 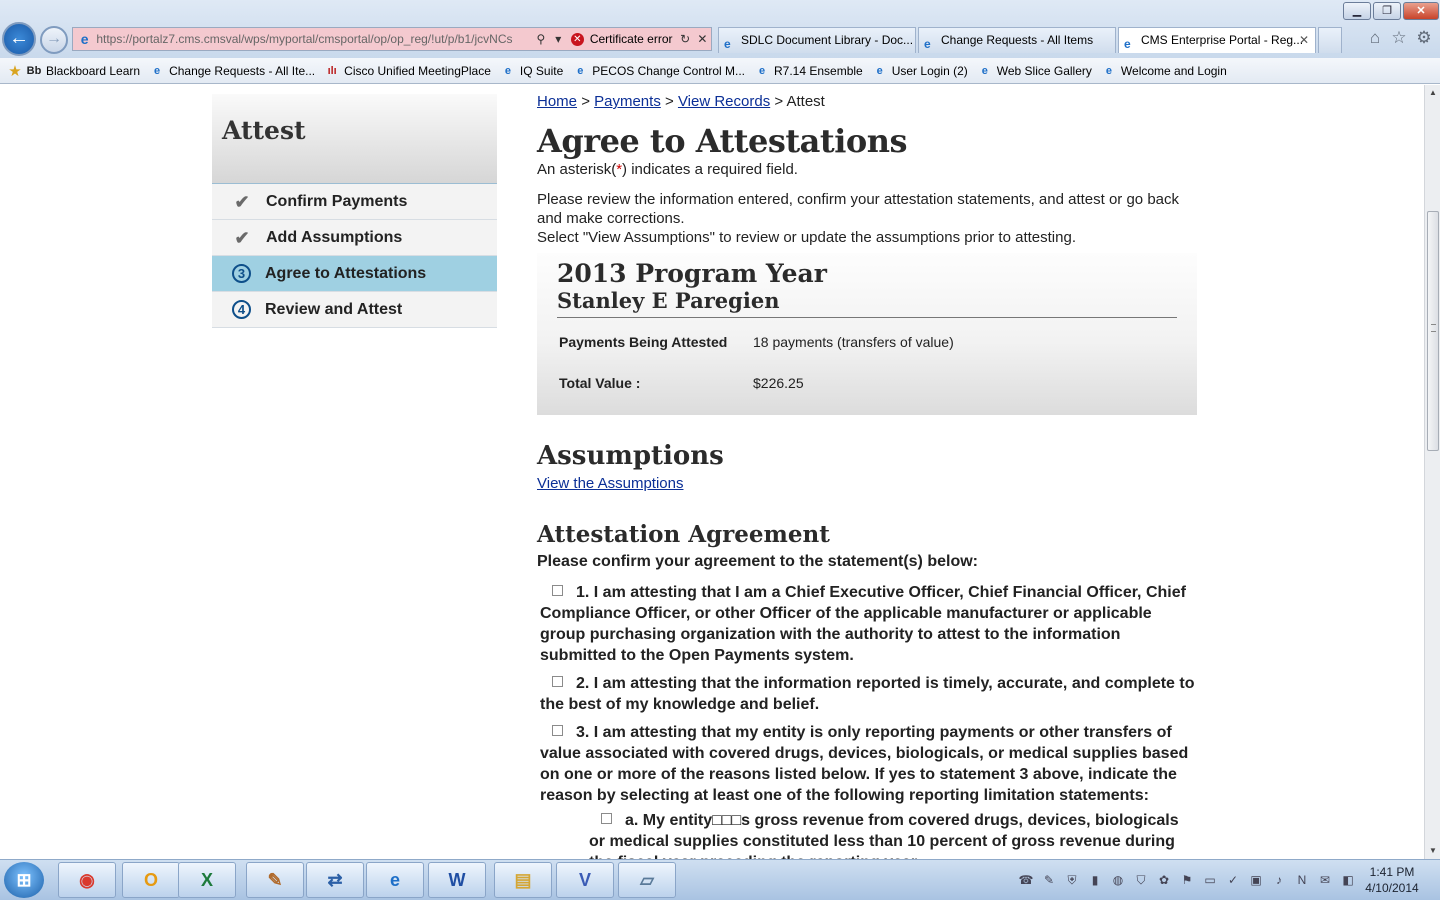 I want to click on word-icon: W, so click(x=457, y=880).